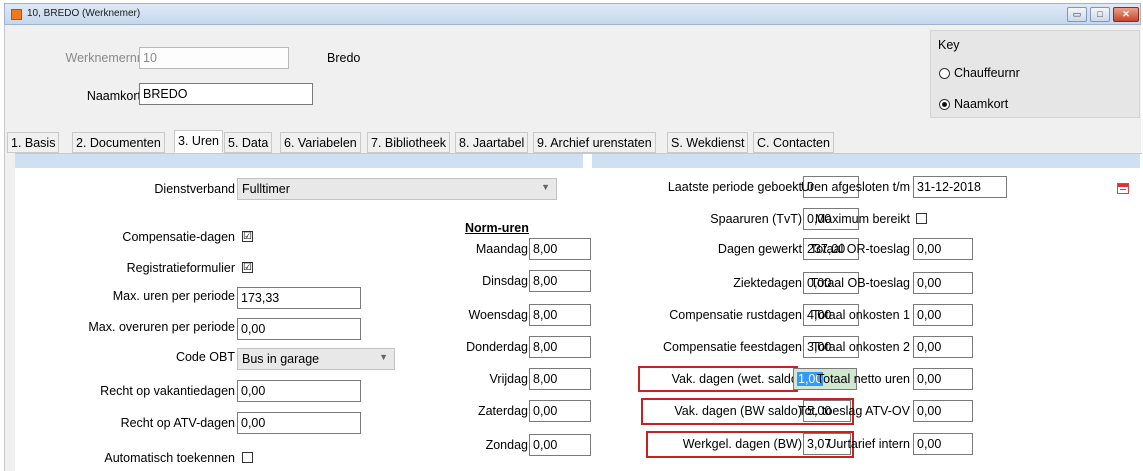 This screenshot has height=471, width=1143. Describe the element at coordinates (247, 267) in the screenshot. I see `registratieformulier-checkbox: ☑` at that location.